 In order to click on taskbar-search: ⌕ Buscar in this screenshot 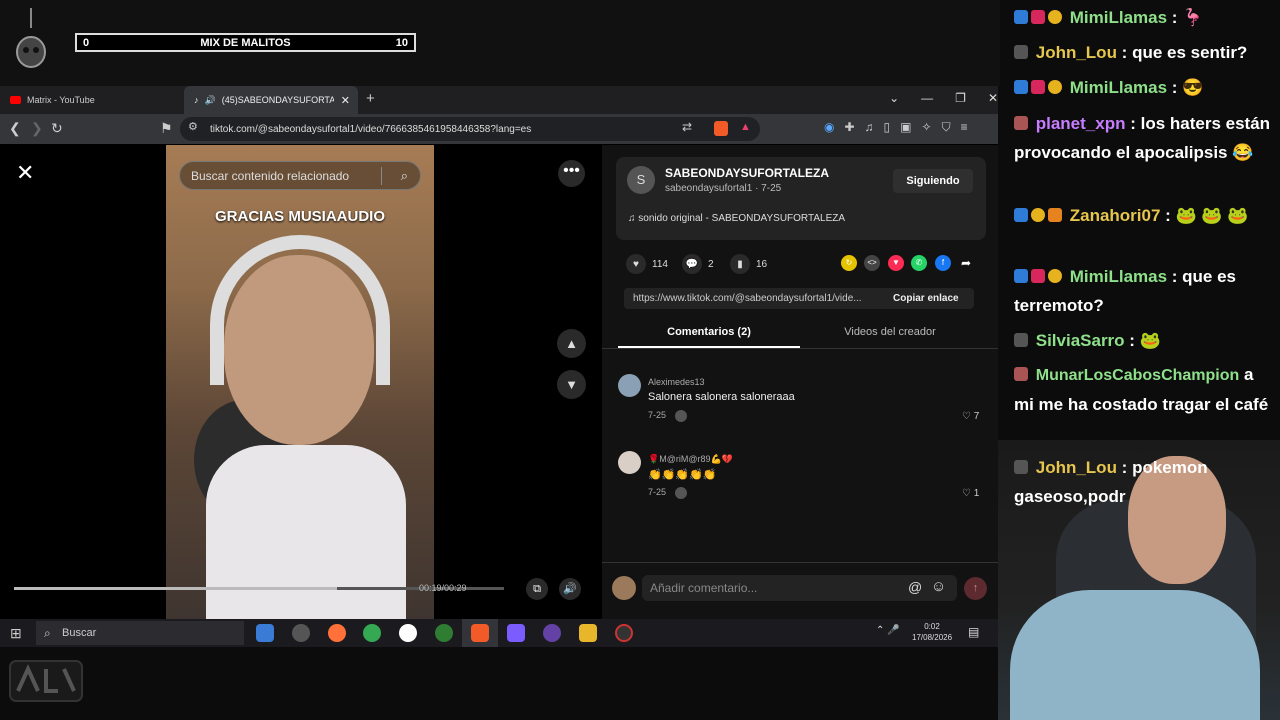, I will do `click(140, 633)`.